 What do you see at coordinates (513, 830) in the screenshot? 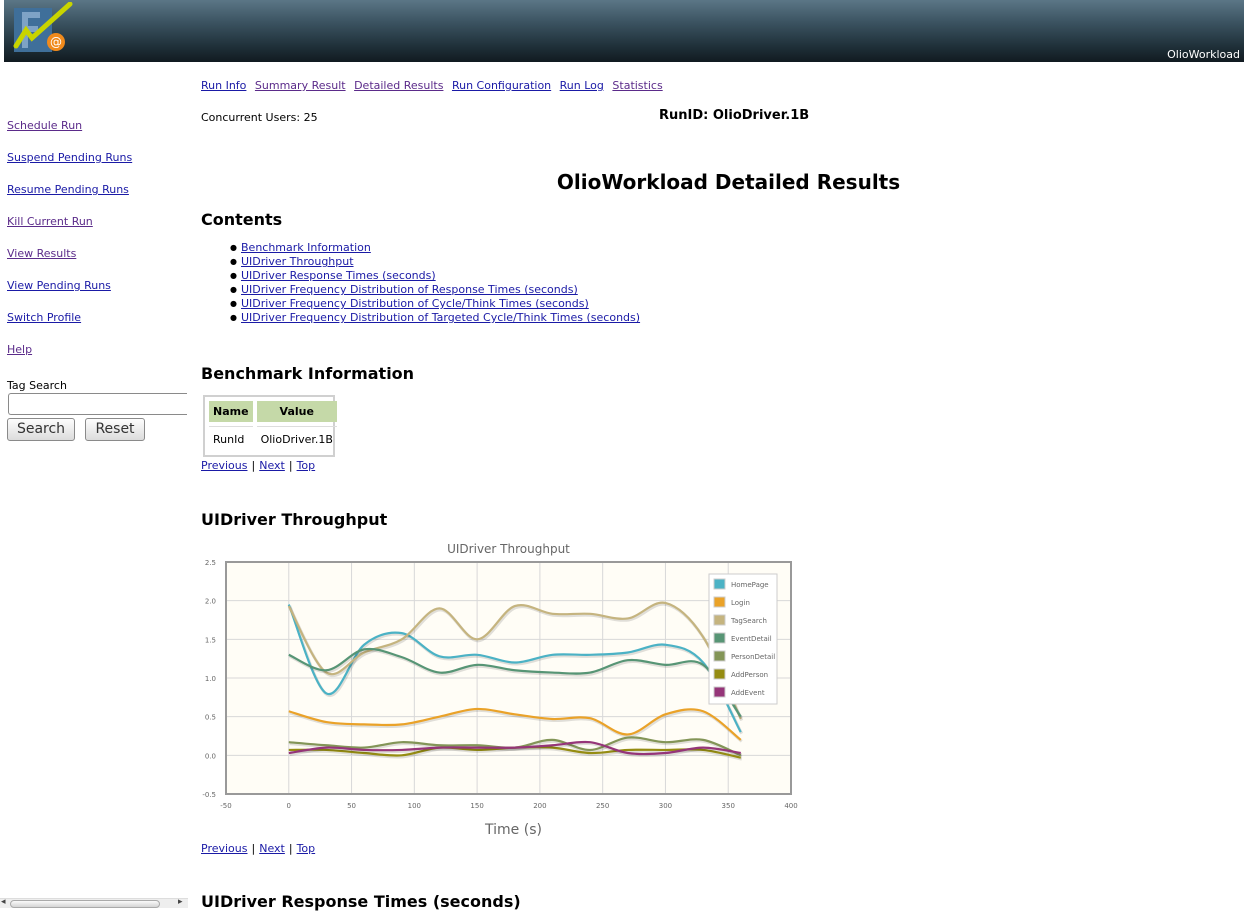
I see `x-axis-label: Time (s)` at bounding box center [513, 830].